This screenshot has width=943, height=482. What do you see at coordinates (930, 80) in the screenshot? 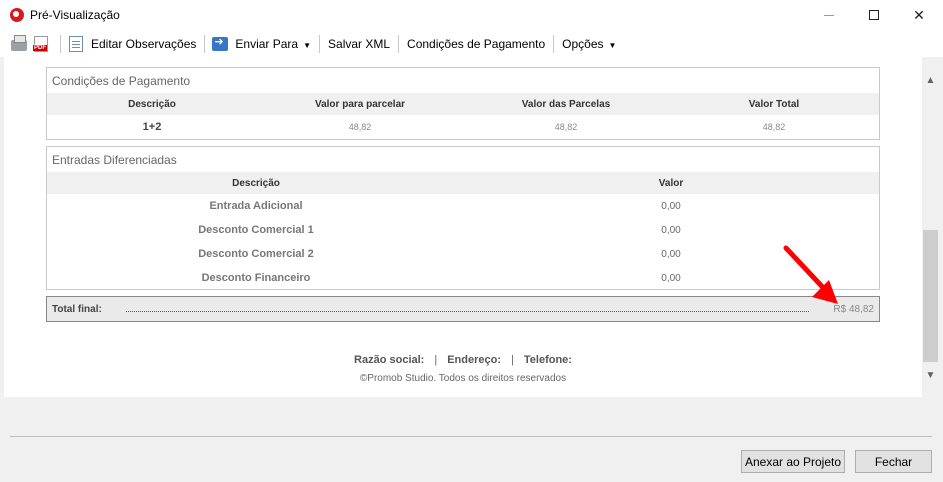
I see `scroll-up-icon: ▲` at bounding box center [930, 80].